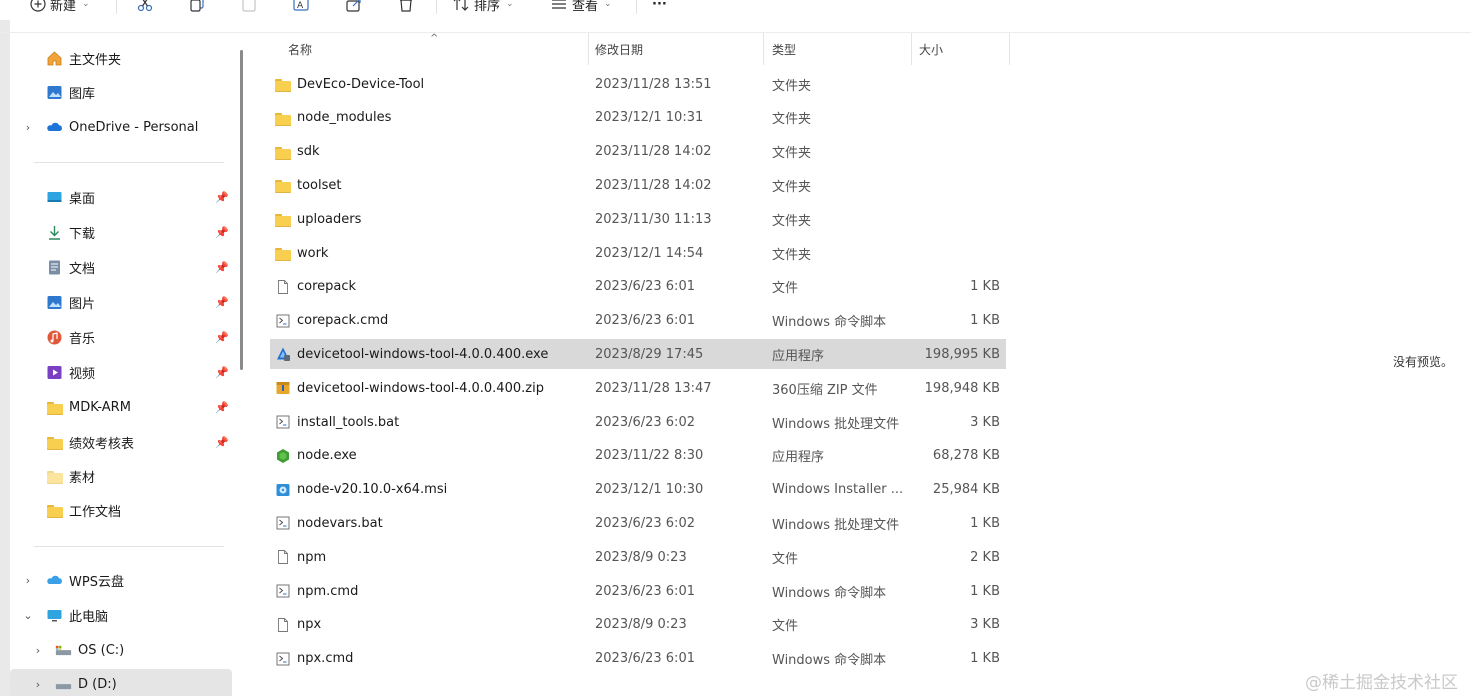 The image size is (1471, 696). Describe the element at coordinates (300, 49) in the screenshot. I see `column-header-name: 名称` at that location.